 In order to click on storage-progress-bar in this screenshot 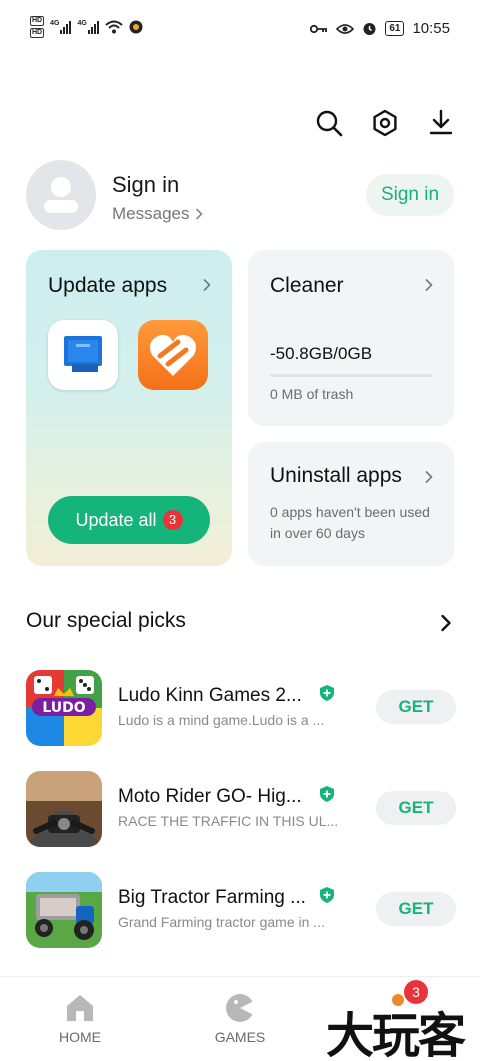, I will do `click(351, 375)`.